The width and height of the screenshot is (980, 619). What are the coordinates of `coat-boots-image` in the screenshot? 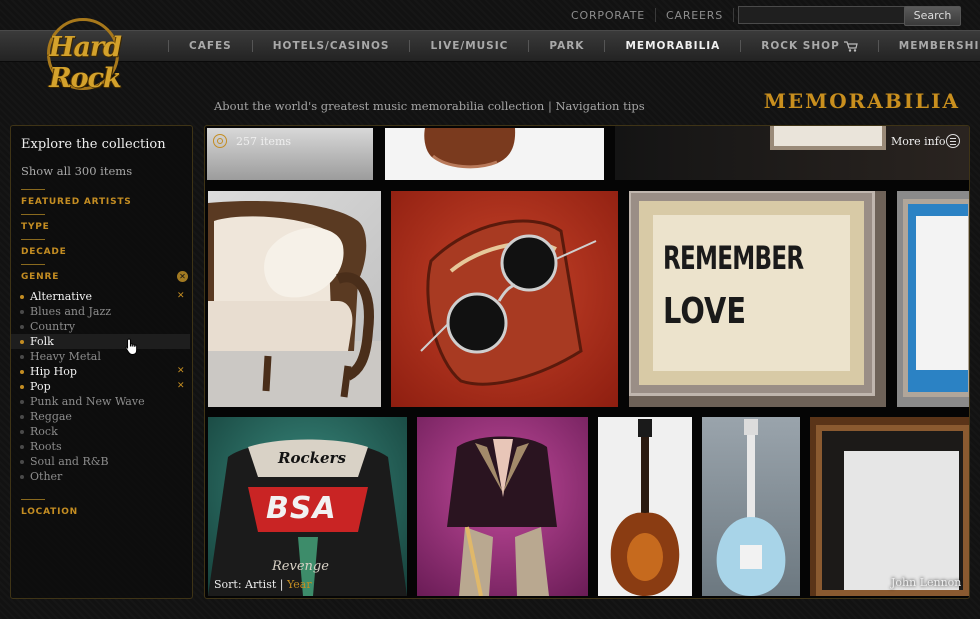 It's located at (502, 516).